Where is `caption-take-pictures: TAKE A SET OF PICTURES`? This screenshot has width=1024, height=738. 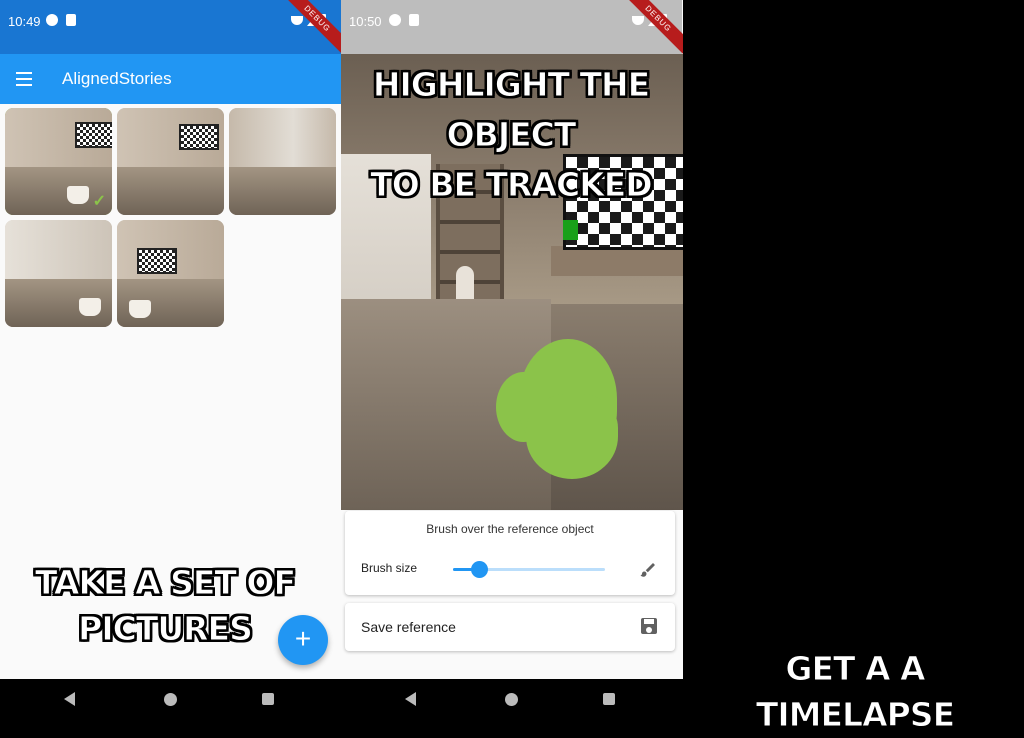 caption-take-pictures: TAKE A SET OF PICTURES is located at coordinates (165, 606).